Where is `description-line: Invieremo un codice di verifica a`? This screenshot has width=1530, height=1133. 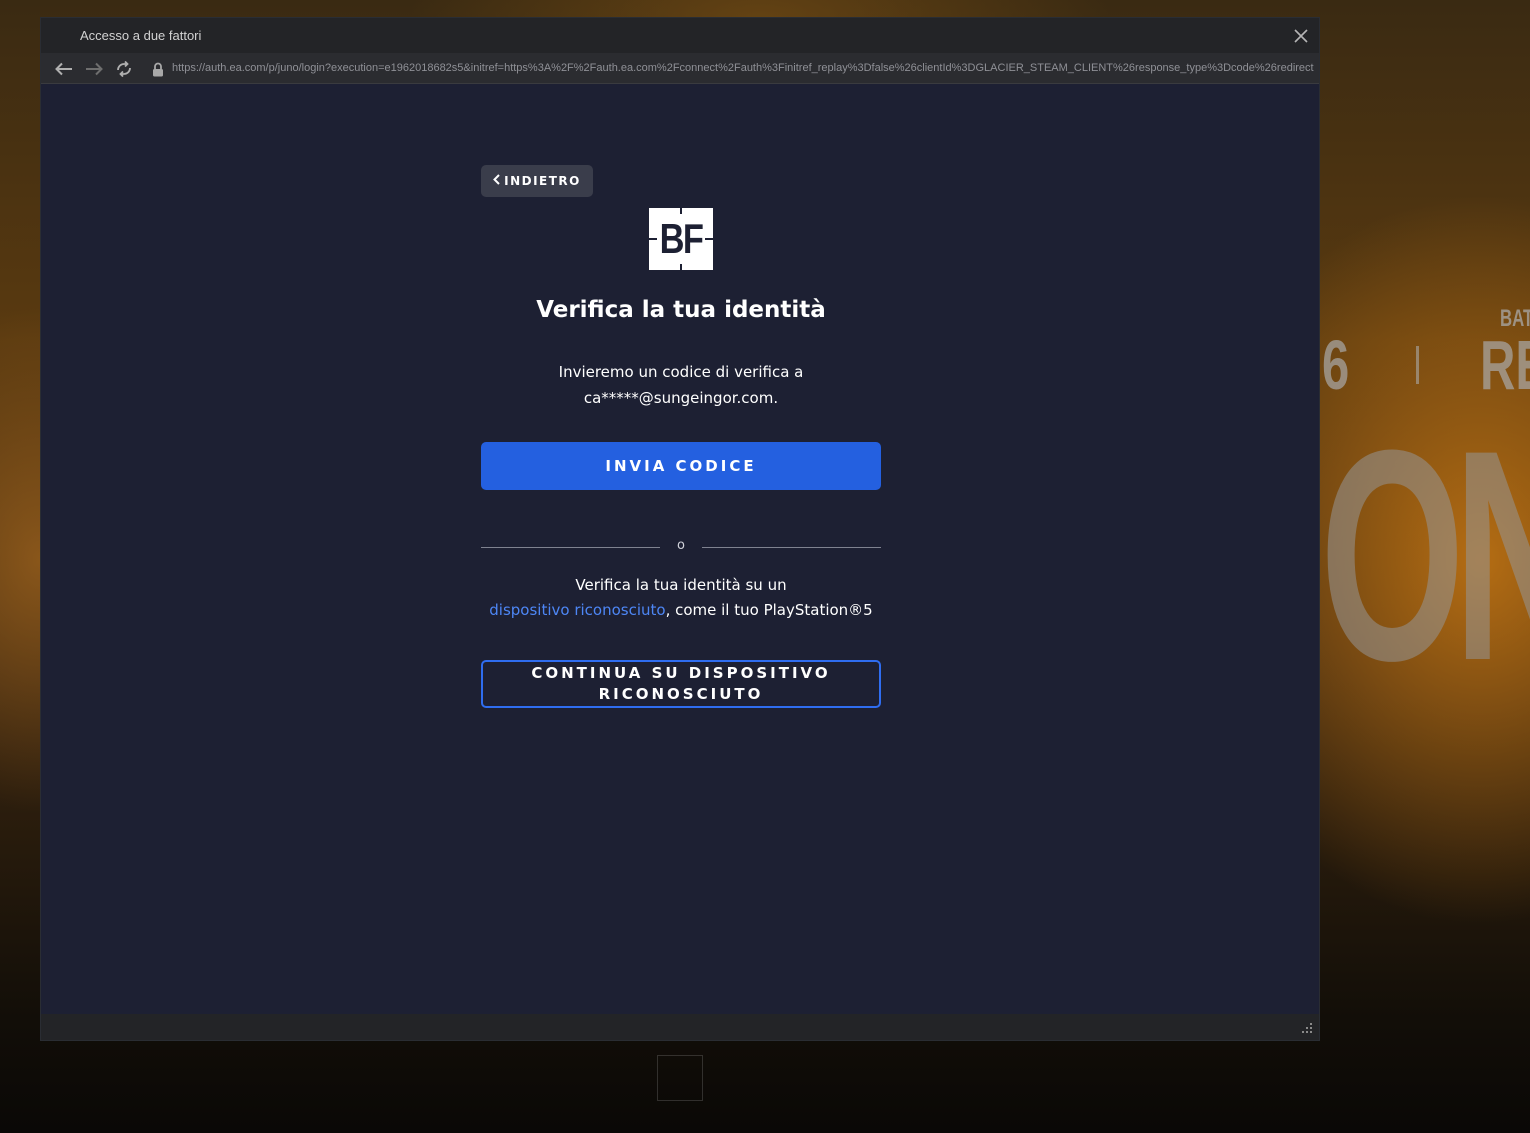
description-line: Invieremo un codice di verifica a is located at coordinates (681, 372).